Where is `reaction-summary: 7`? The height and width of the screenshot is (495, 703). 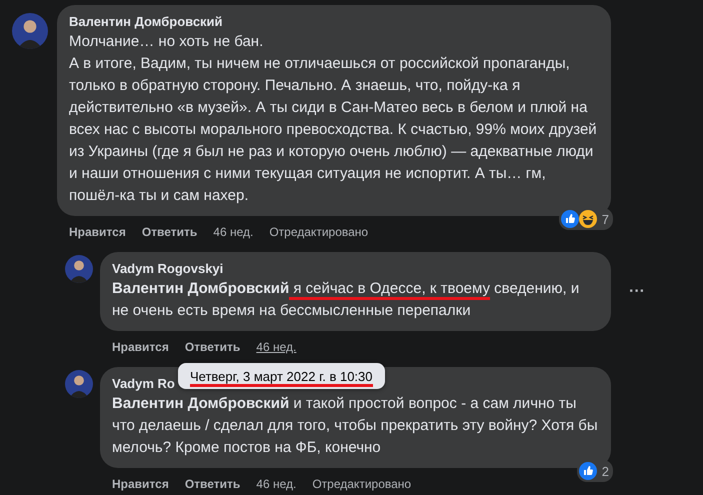 reaction-summary: 7 is located at coordinates (585, 219).